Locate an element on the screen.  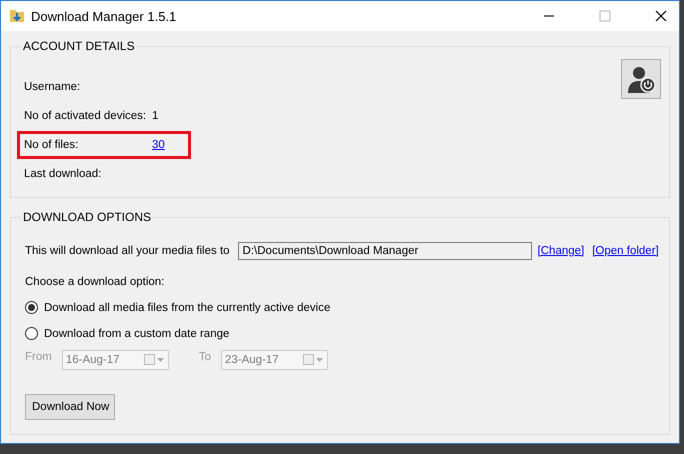
group-title: ACCOUNT DETAILS is located at coordinates (79, 46).